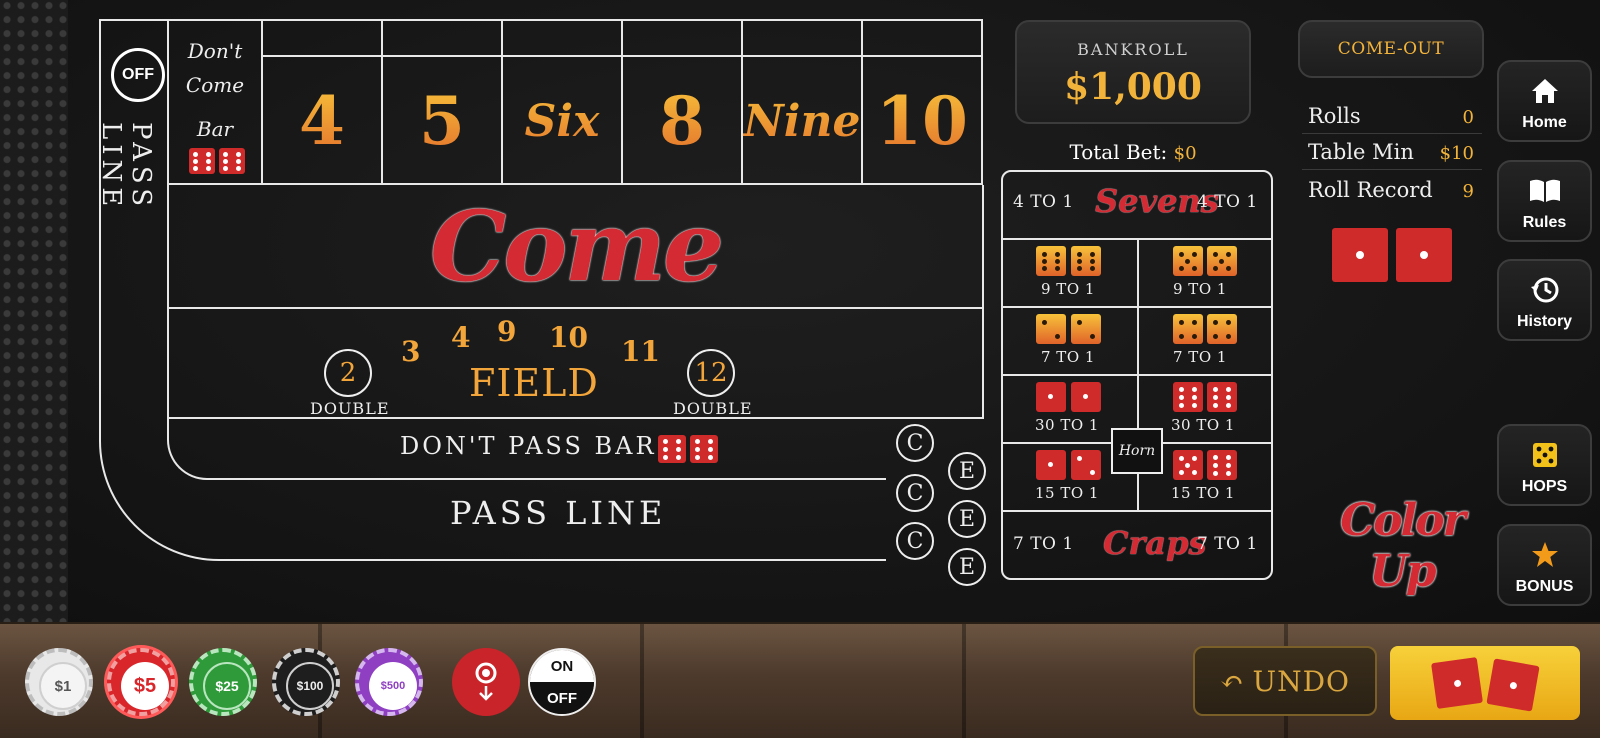 This screenshot has width=1600, height=738. Describe the element at coordinates (348, 373) in the screenshot. I see `field-double-2: 2` at that location.